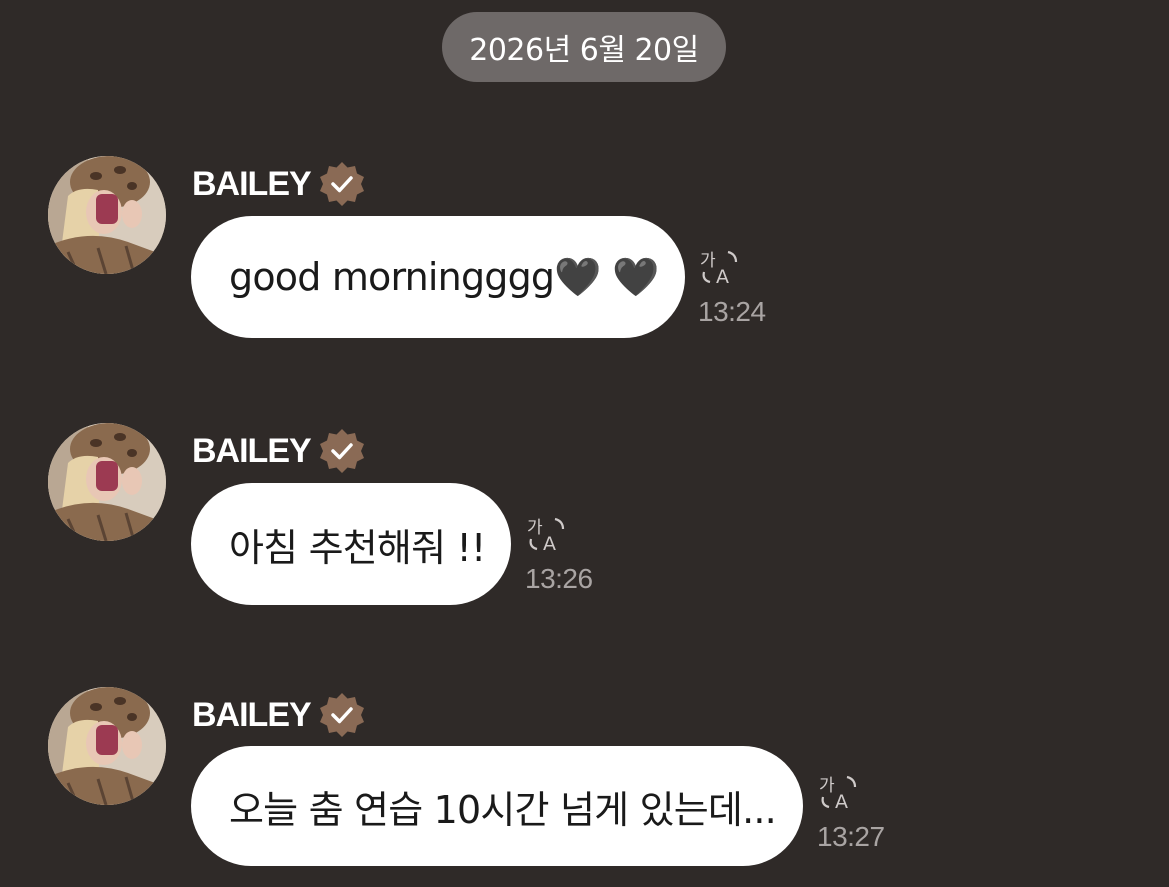 This screenshot has height=887, width=1169. I want to click on message-bubble: 아침 추천해줘 !!, so click(351, 544).